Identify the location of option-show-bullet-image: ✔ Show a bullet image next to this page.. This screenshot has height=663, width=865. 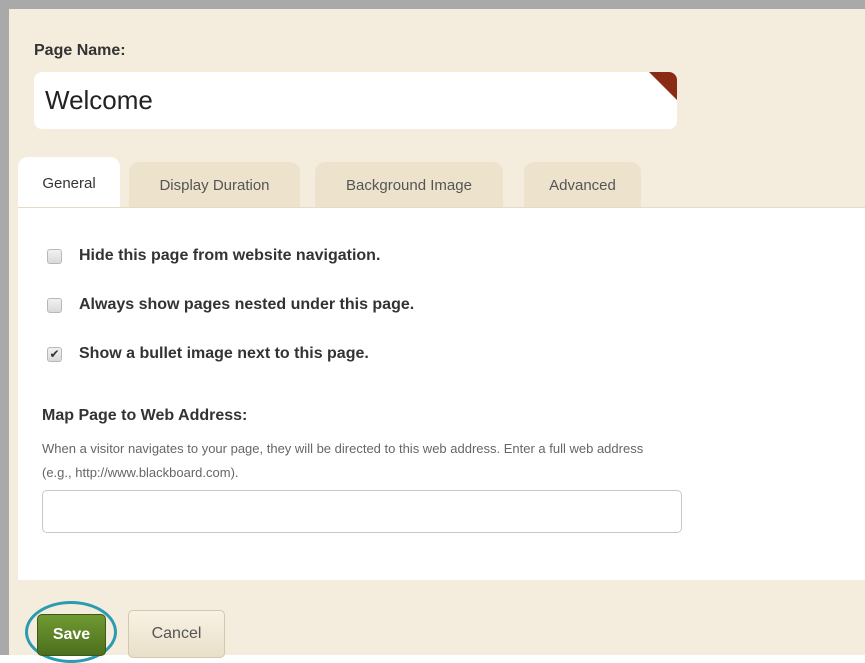
(208, 354).